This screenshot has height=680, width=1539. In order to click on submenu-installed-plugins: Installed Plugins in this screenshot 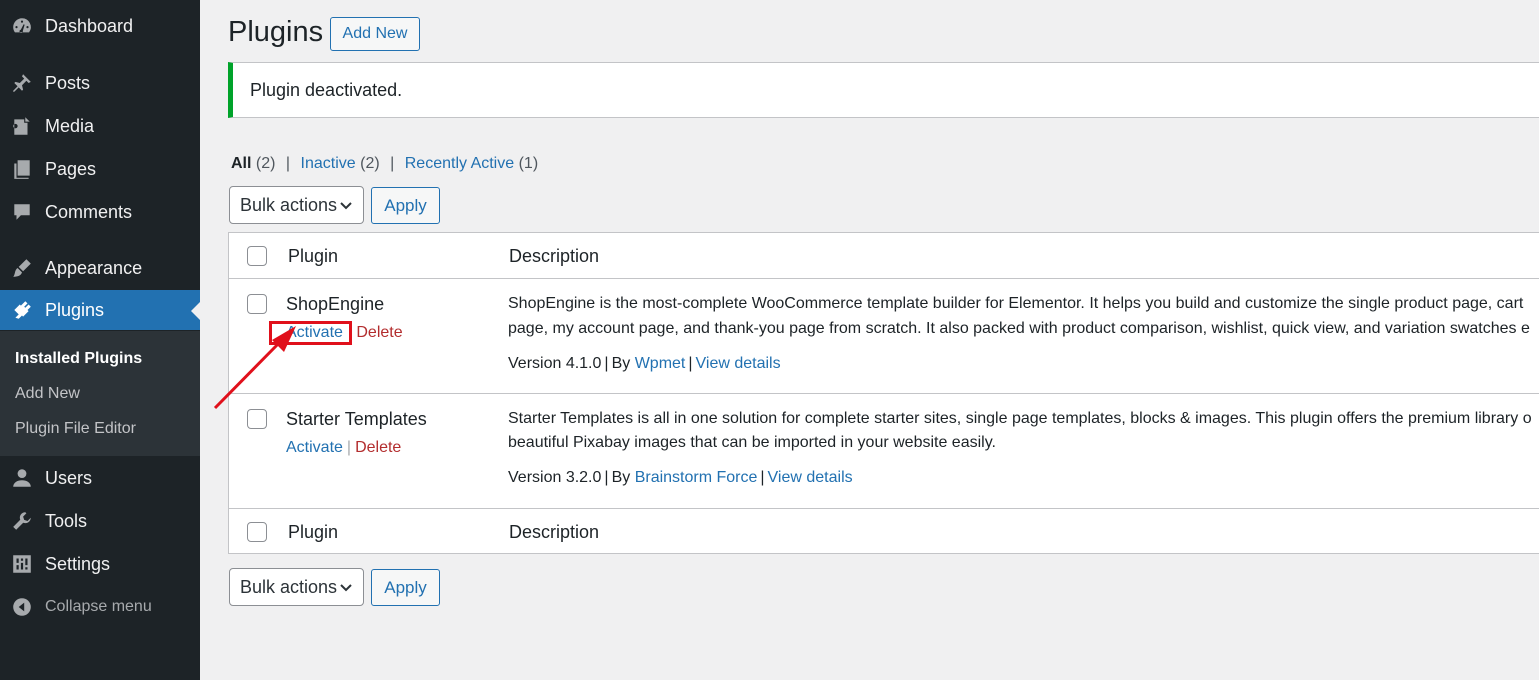, I will do `click(78, 359)`.